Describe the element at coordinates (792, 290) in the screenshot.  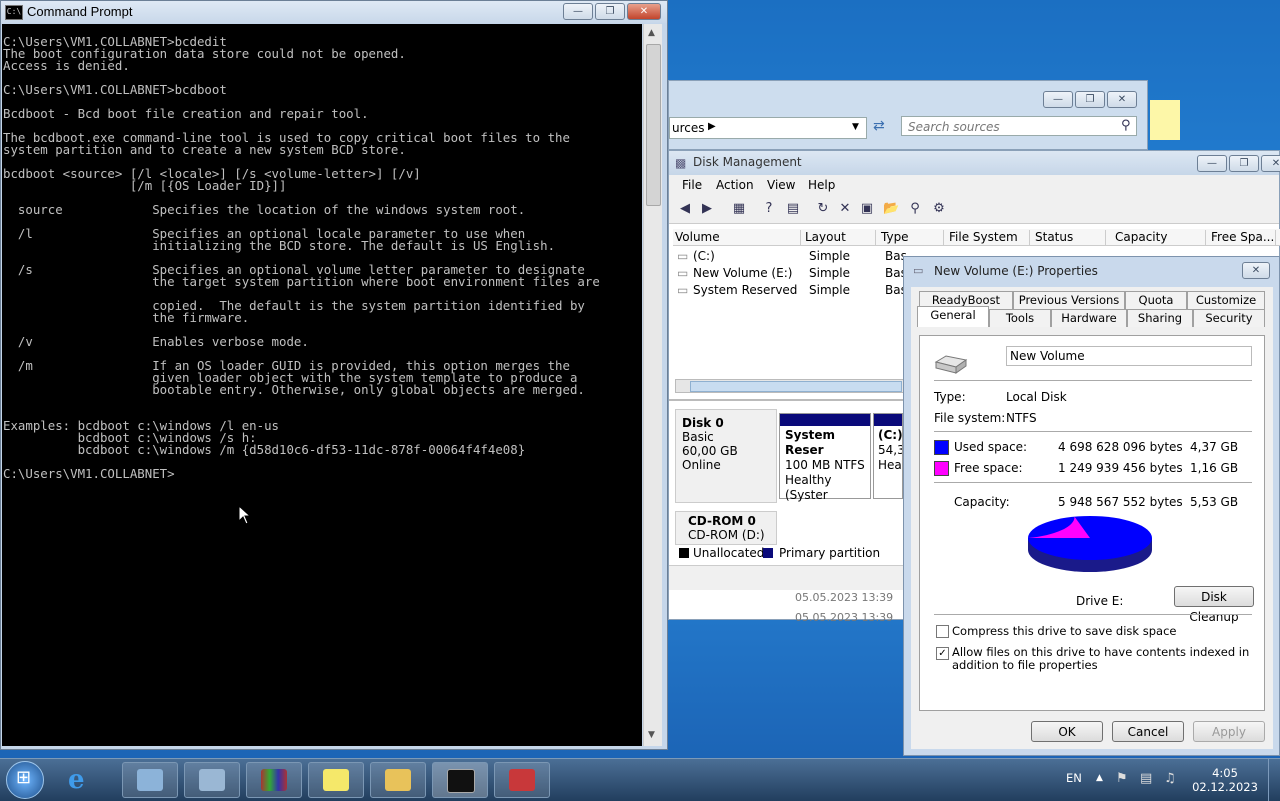
I see `volume-row: ▭ System Reserved Simple Bas` at that location.